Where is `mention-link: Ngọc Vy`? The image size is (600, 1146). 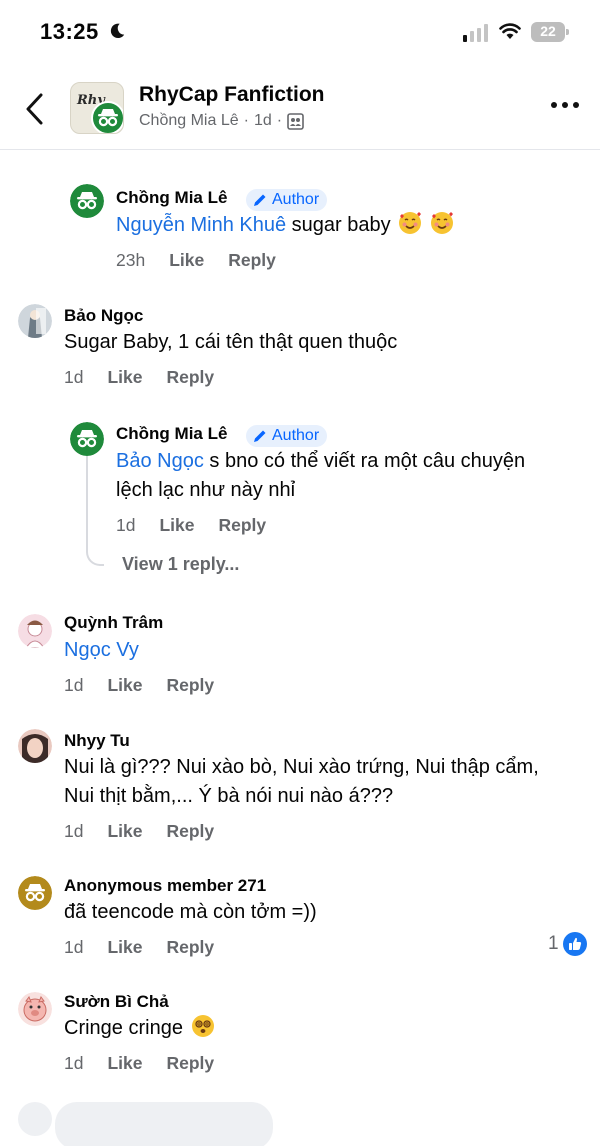 mention-link: Ngọc Vy is located at coordinates (101, 650).